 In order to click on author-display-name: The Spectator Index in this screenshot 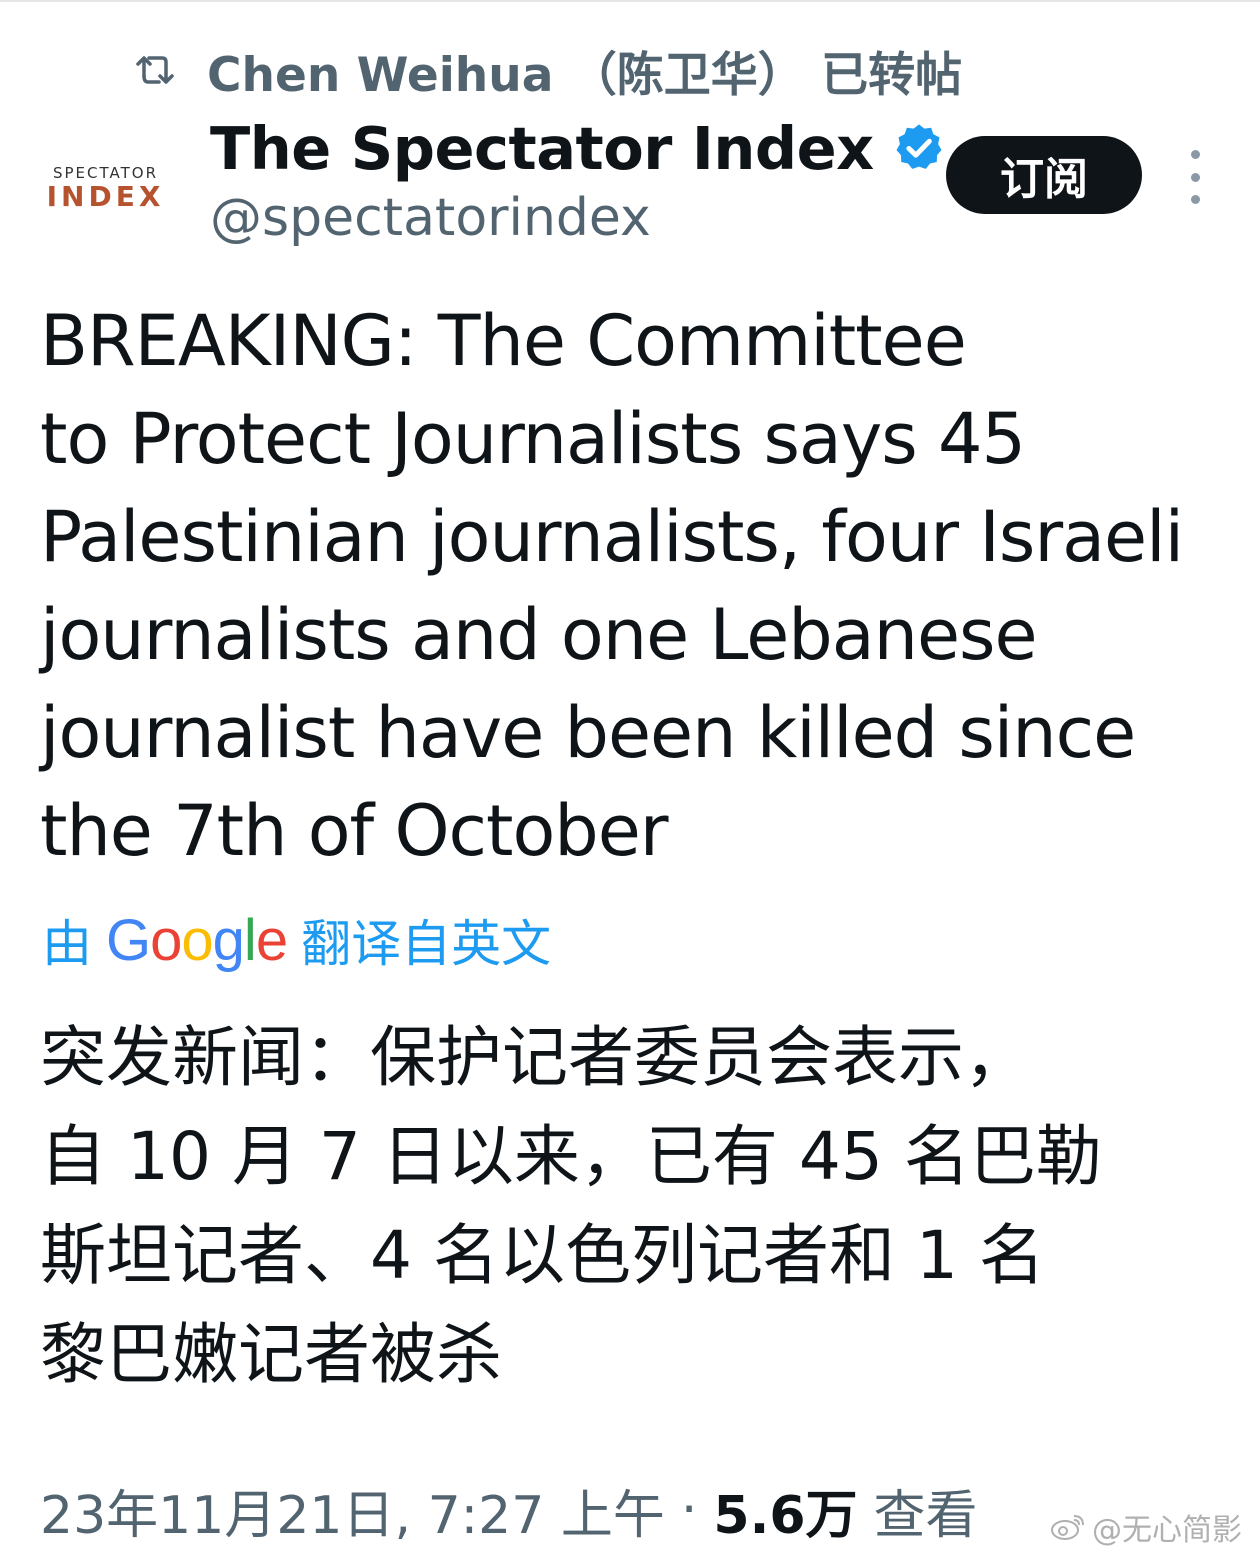, I will do `click(542, 148)`.